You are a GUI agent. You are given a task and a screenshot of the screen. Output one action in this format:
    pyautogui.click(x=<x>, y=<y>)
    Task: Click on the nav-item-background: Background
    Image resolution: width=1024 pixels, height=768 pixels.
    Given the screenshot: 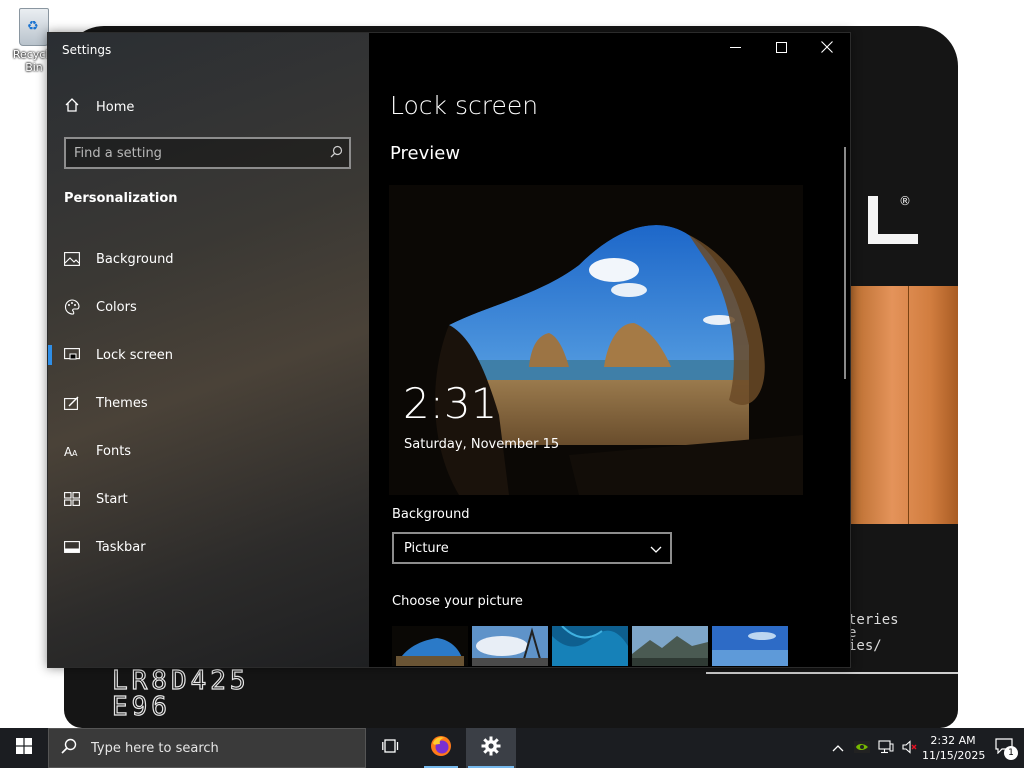 What is the action you would take?
    pyautogui.click(x=208, y=259)
    